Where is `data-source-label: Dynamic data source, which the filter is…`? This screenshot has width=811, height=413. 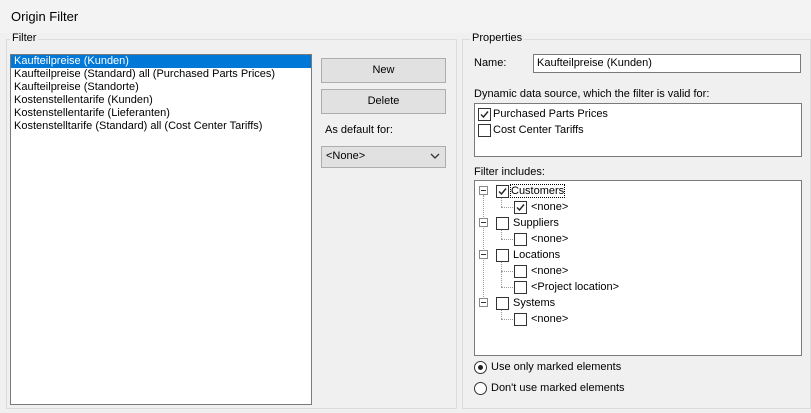 data-source-label: Dynamic data source, which the filter is… is located at coordinates (592, 94).